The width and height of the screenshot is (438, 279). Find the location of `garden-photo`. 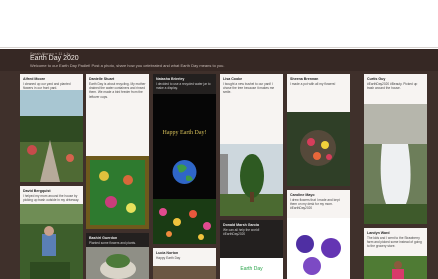

garden-photo is located at coordinates (51, 136).